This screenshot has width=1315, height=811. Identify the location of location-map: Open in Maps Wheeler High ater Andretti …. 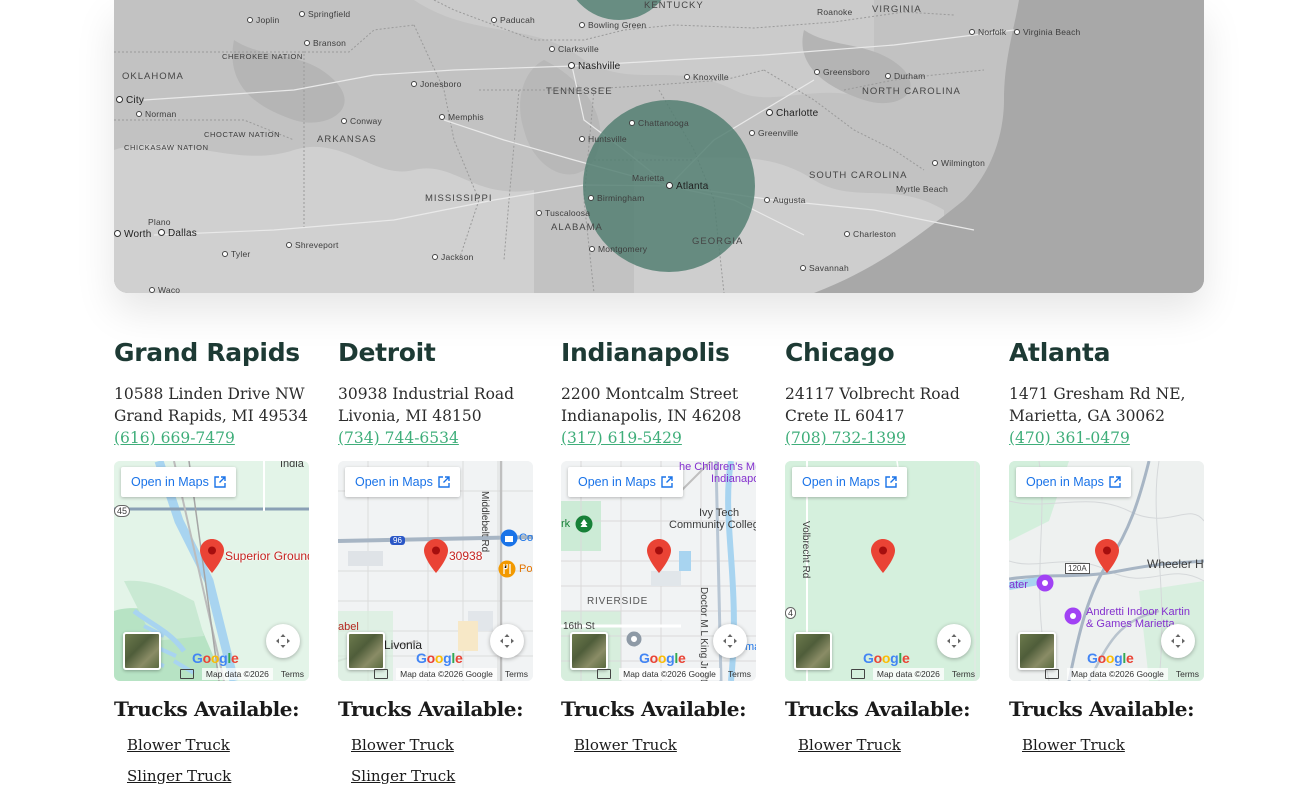
(1106, 571).